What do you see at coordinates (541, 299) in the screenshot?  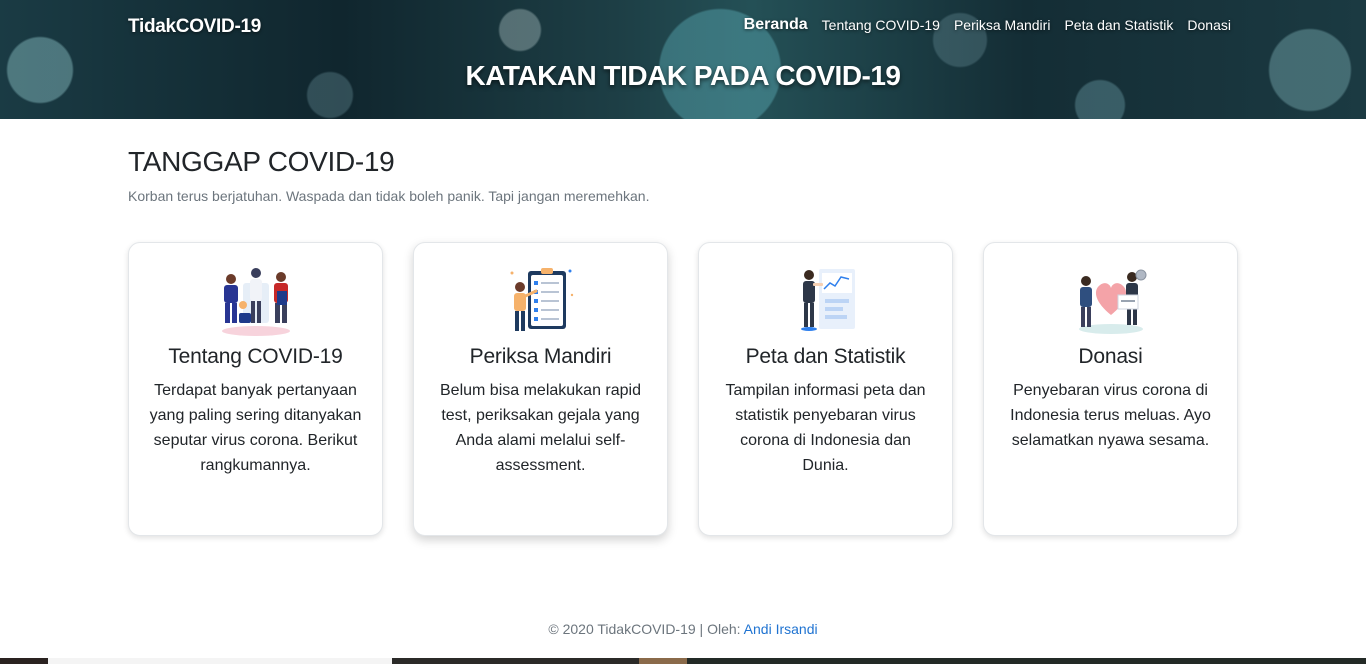 I see `checklist-illustration` at bounding box center [541, 299].